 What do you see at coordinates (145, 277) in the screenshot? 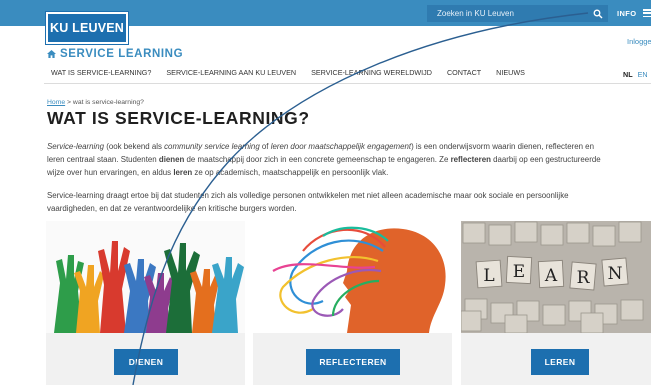
I see `raised-hands-image` at bounding box center [145, 277].